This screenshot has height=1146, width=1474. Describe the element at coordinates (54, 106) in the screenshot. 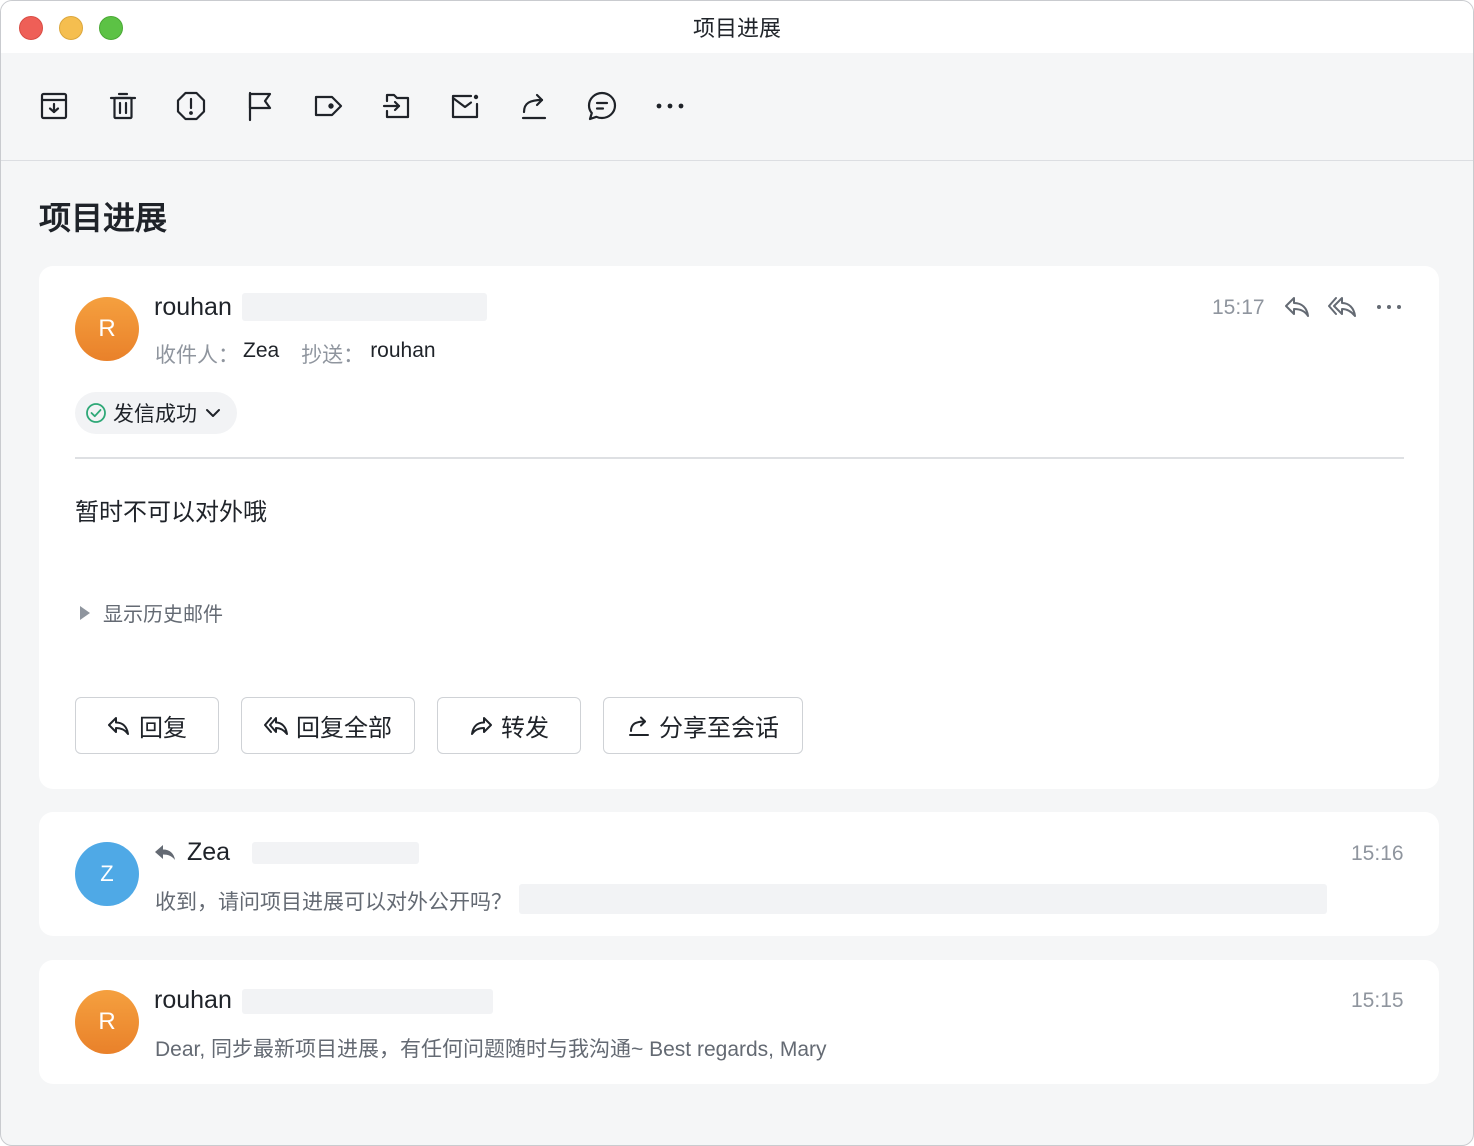

I see `archive-icon` at that location.